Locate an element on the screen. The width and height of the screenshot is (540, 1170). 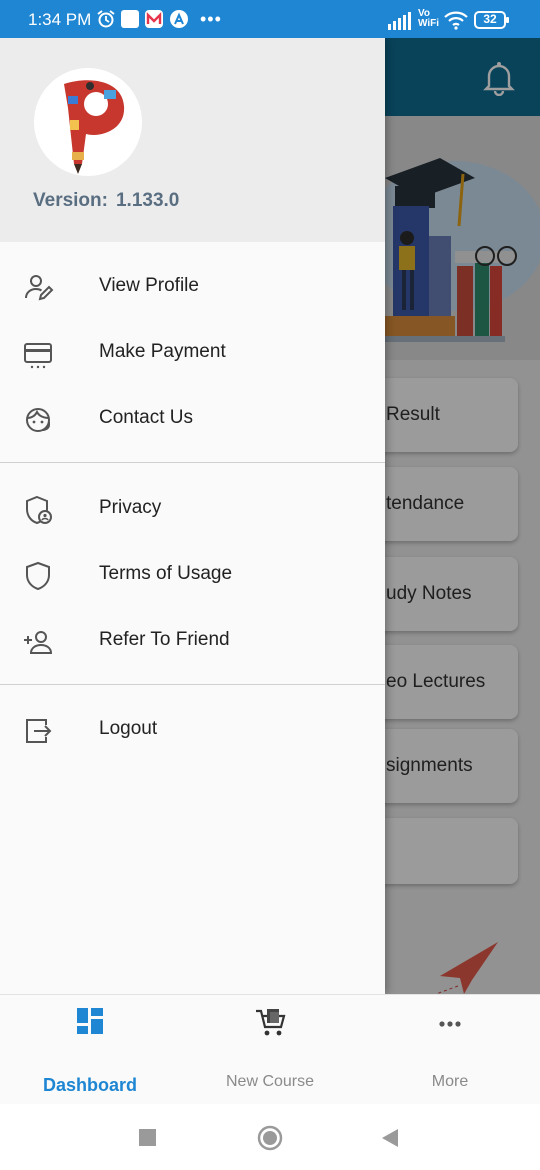
drawer-item-refer-to-friend: Refer To Friend is located at coordinates (192, 641).